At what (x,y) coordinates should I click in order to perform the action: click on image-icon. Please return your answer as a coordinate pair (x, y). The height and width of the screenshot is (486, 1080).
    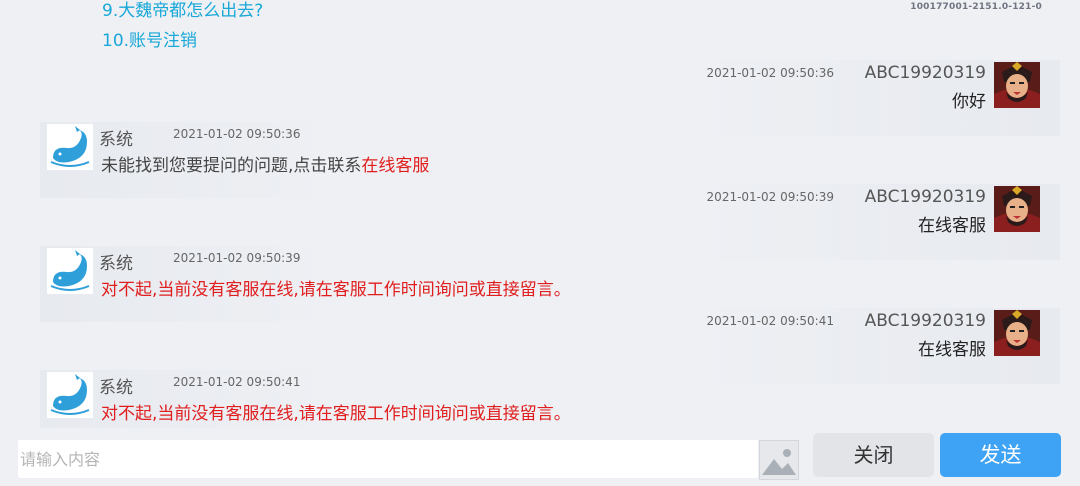
    Looking at the image, I should click on (779, 460).